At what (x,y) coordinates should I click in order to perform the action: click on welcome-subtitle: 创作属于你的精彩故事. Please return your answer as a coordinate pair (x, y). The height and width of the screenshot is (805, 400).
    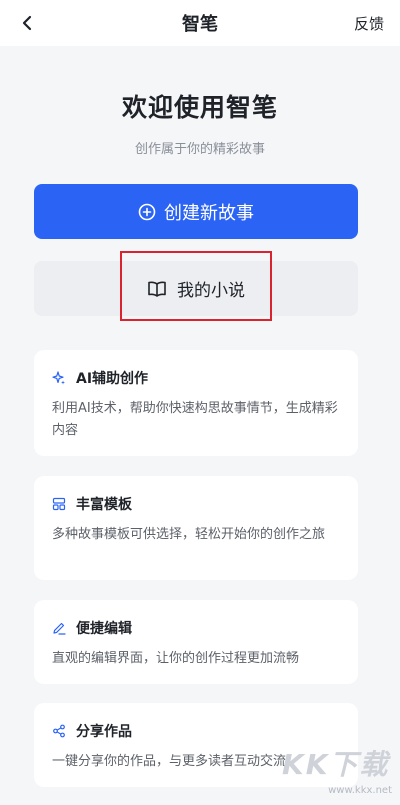
    Looking at the image, I should click on (199, 149).